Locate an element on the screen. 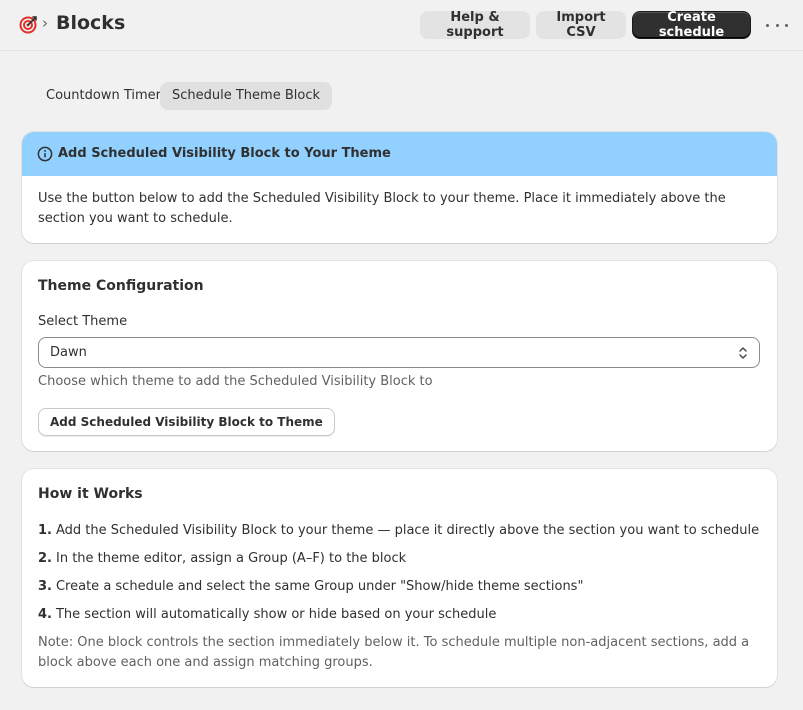 This screenshot has width=803, height=710. page-title: Blocks is located at coordinates (91, 23).